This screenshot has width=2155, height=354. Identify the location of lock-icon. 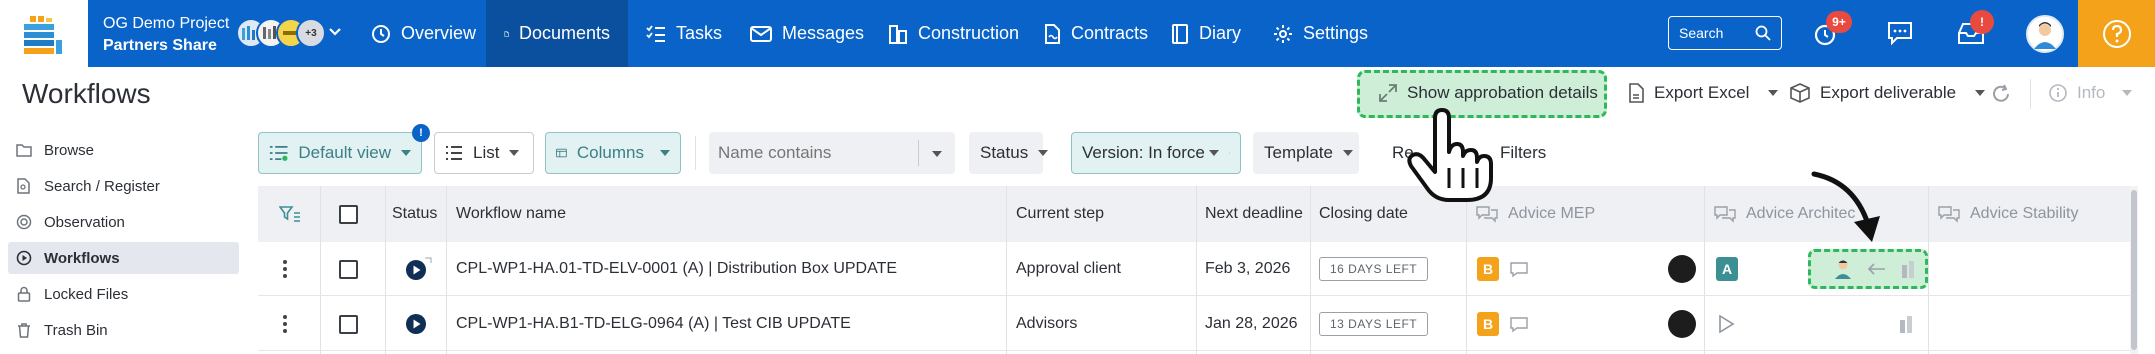
(24, 294).